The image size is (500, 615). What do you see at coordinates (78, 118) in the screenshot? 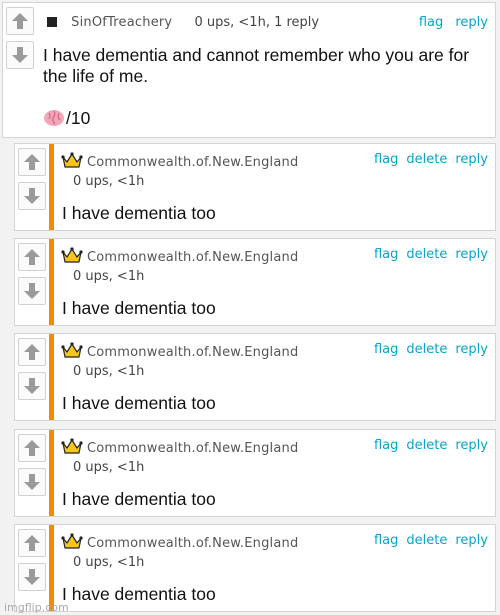
I see `rating-suffix: /10` at bounding box center [78, 118].